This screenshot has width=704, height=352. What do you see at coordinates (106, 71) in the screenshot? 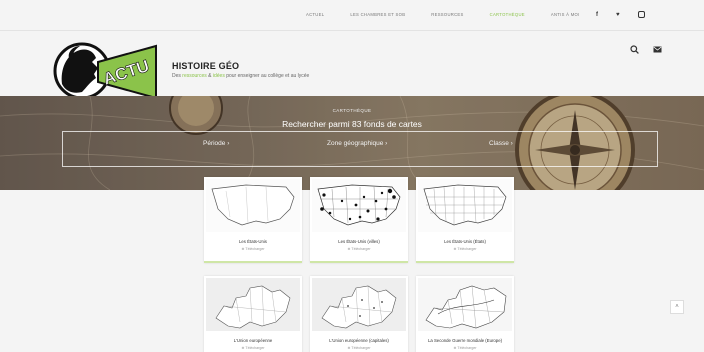
I see `site-logo: ACTU` at bounding box center [106, 71].